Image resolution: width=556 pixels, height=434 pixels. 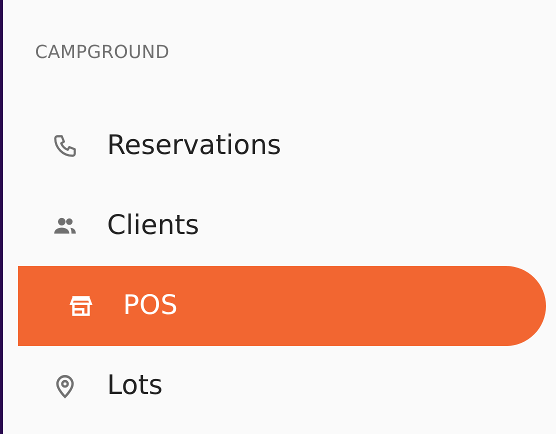 I want to click on section-title: CAMPGROUND, so click(x=102, y=52).